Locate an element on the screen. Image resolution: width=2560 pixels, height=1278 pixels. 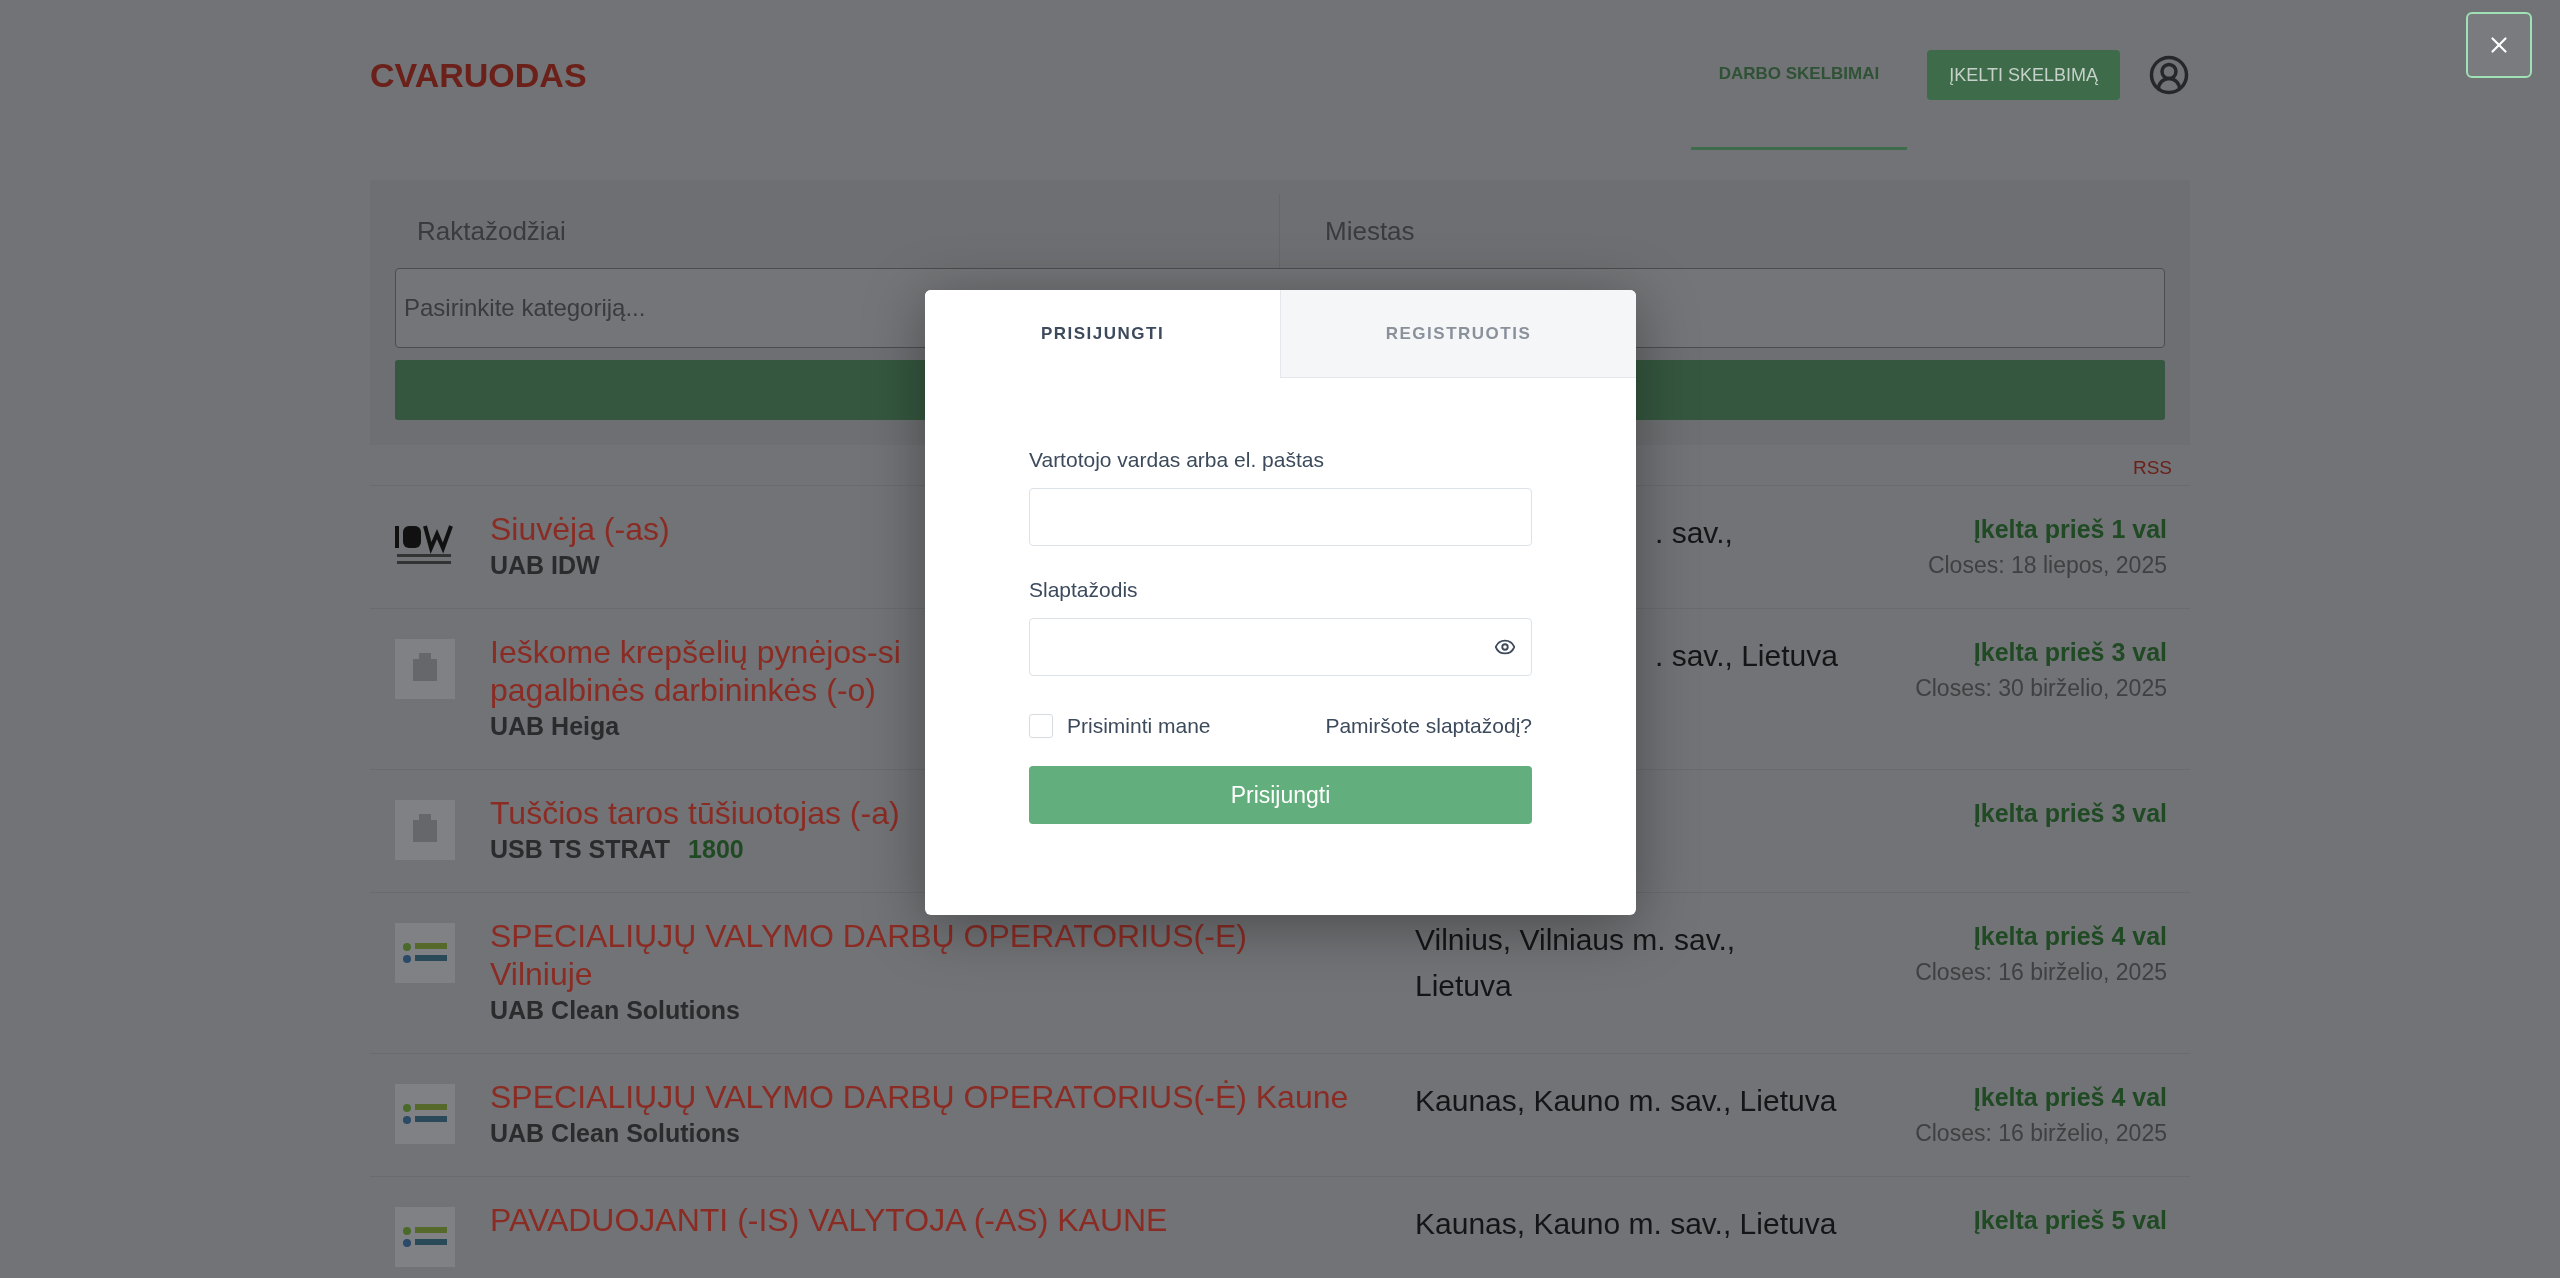
job-location: . sav., is located at coordinates (1694, 532).